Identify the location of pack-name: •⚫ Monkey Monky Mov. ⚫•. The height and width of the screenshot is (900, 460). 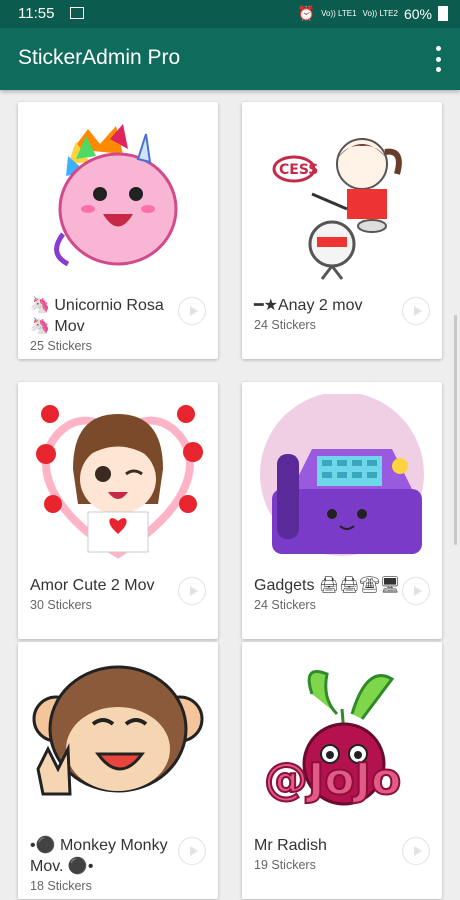
(99, 856).